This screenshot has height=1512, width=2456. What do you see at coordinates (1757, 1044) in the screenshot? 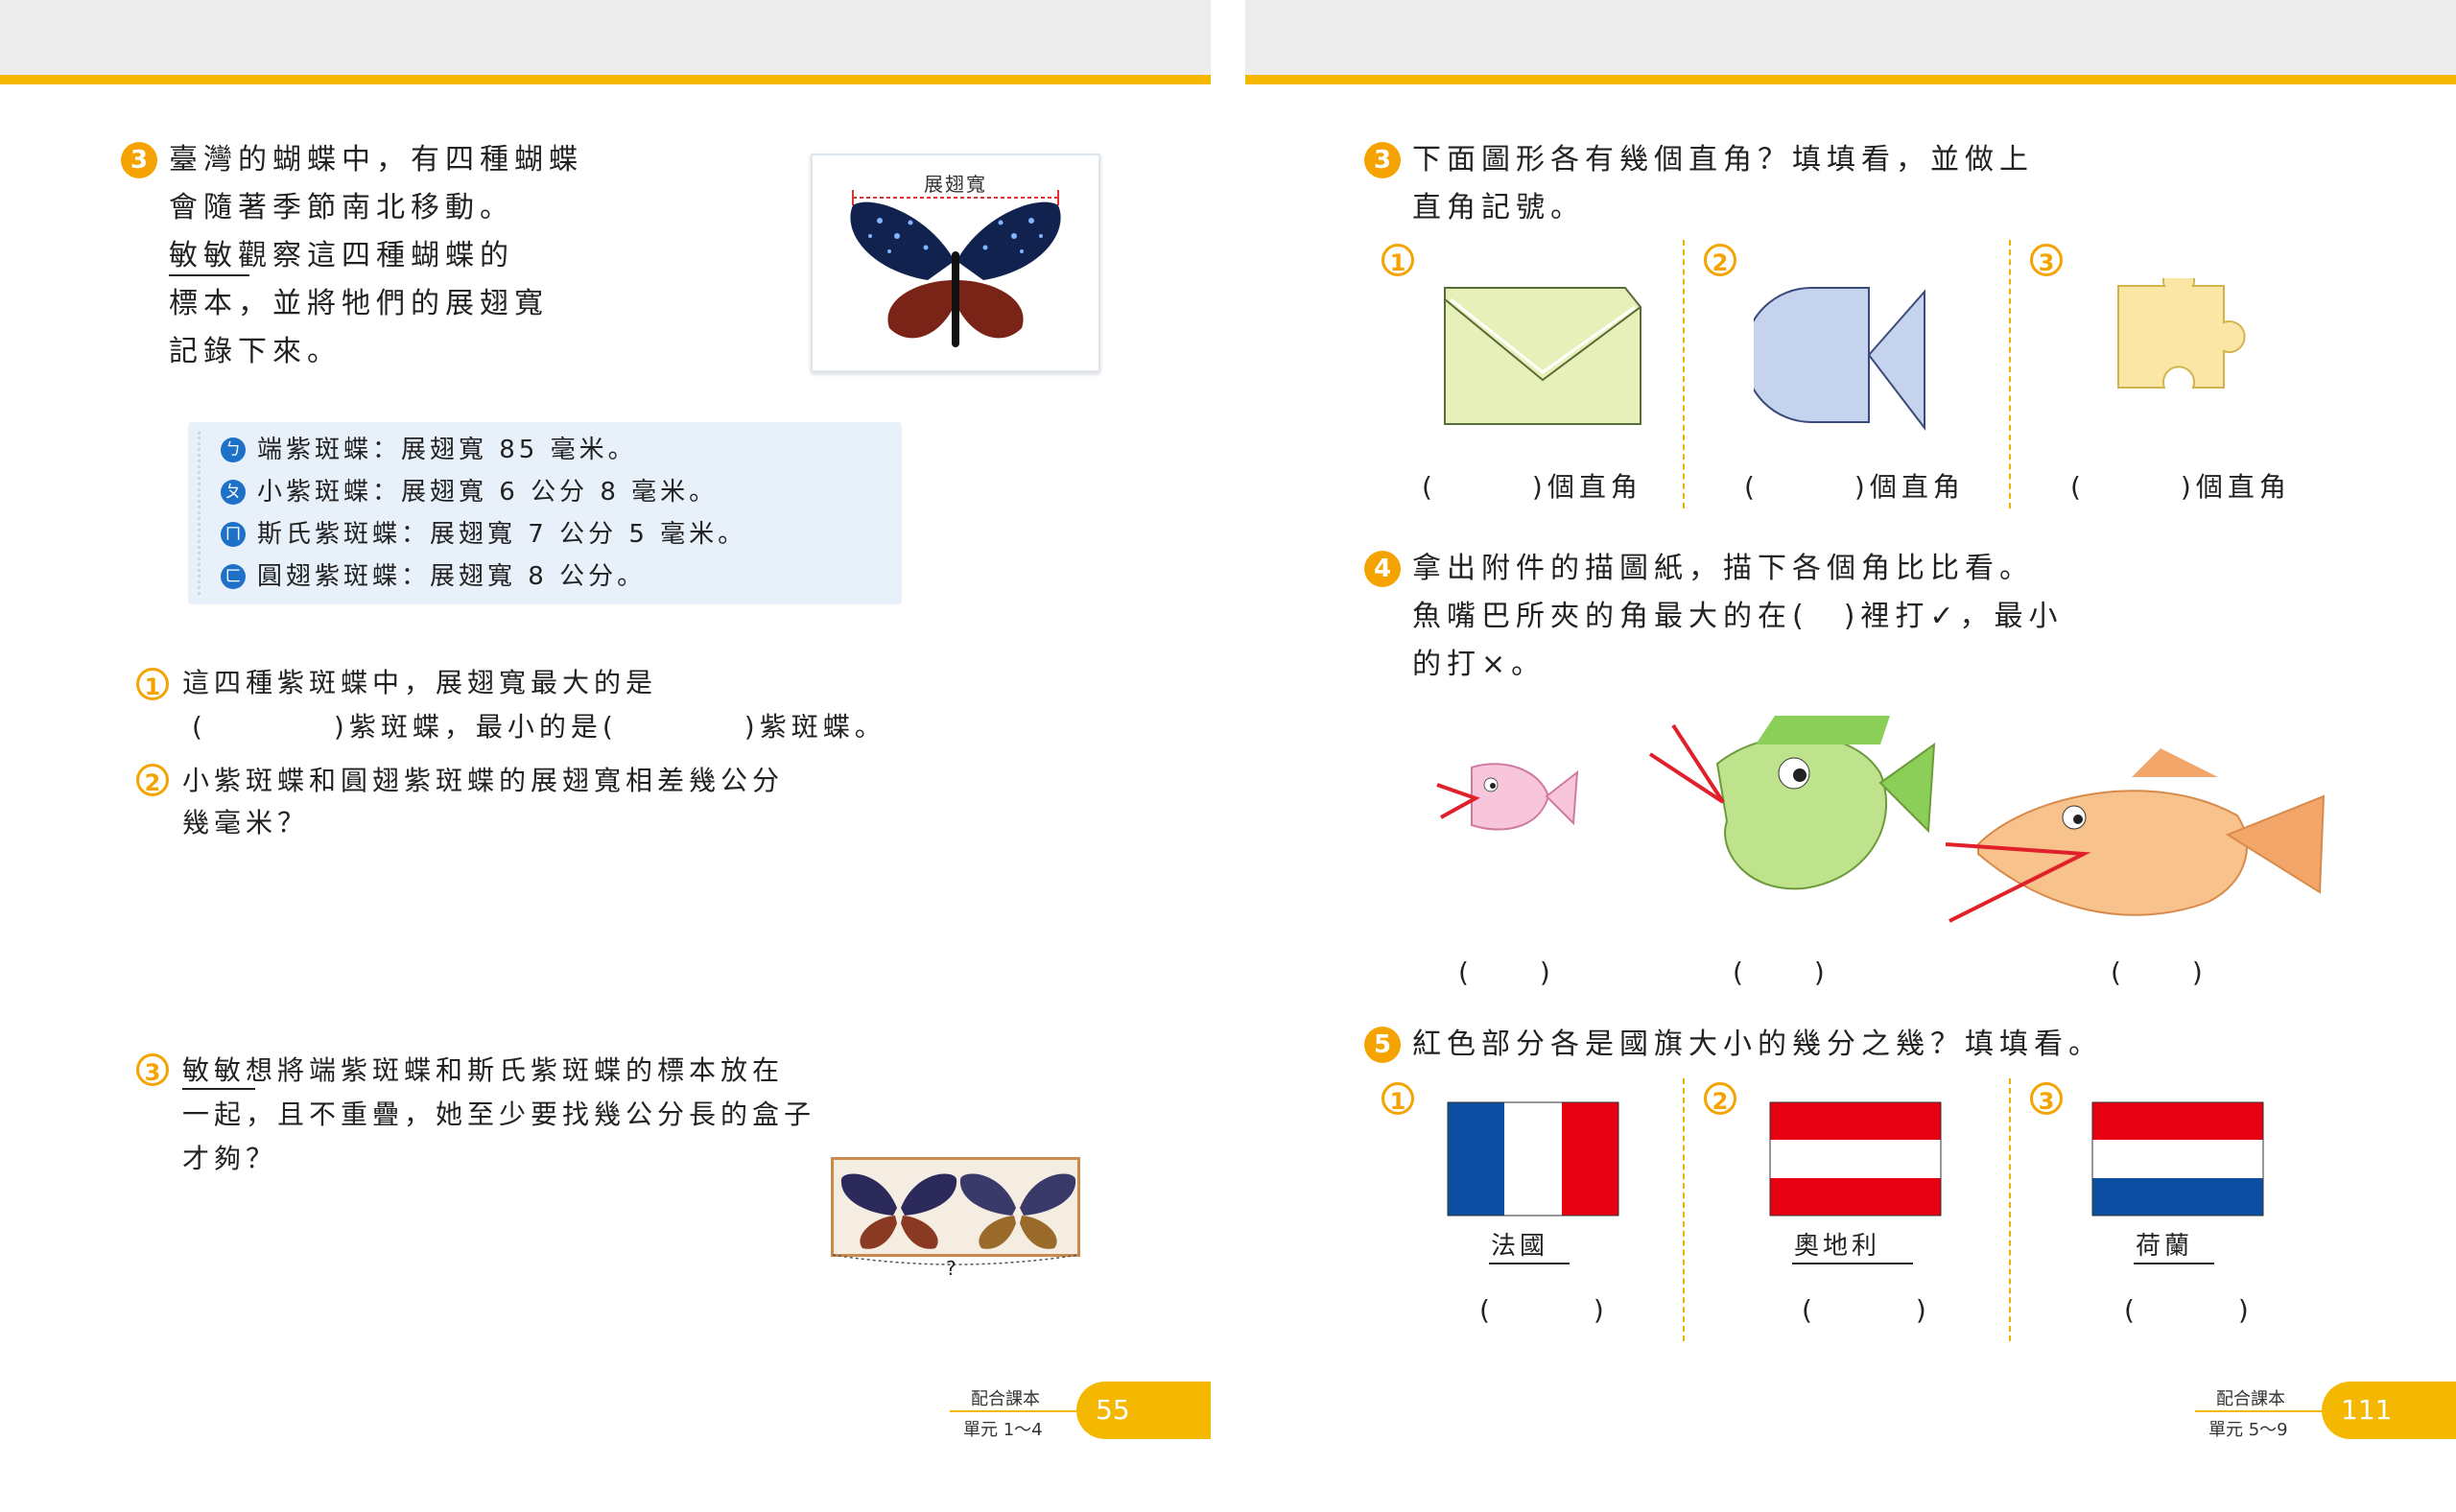
I see `q5-line1: 紅色部分各是國旗大小的幾分之幾？填填看。` at bounding box center [1757, 1044].